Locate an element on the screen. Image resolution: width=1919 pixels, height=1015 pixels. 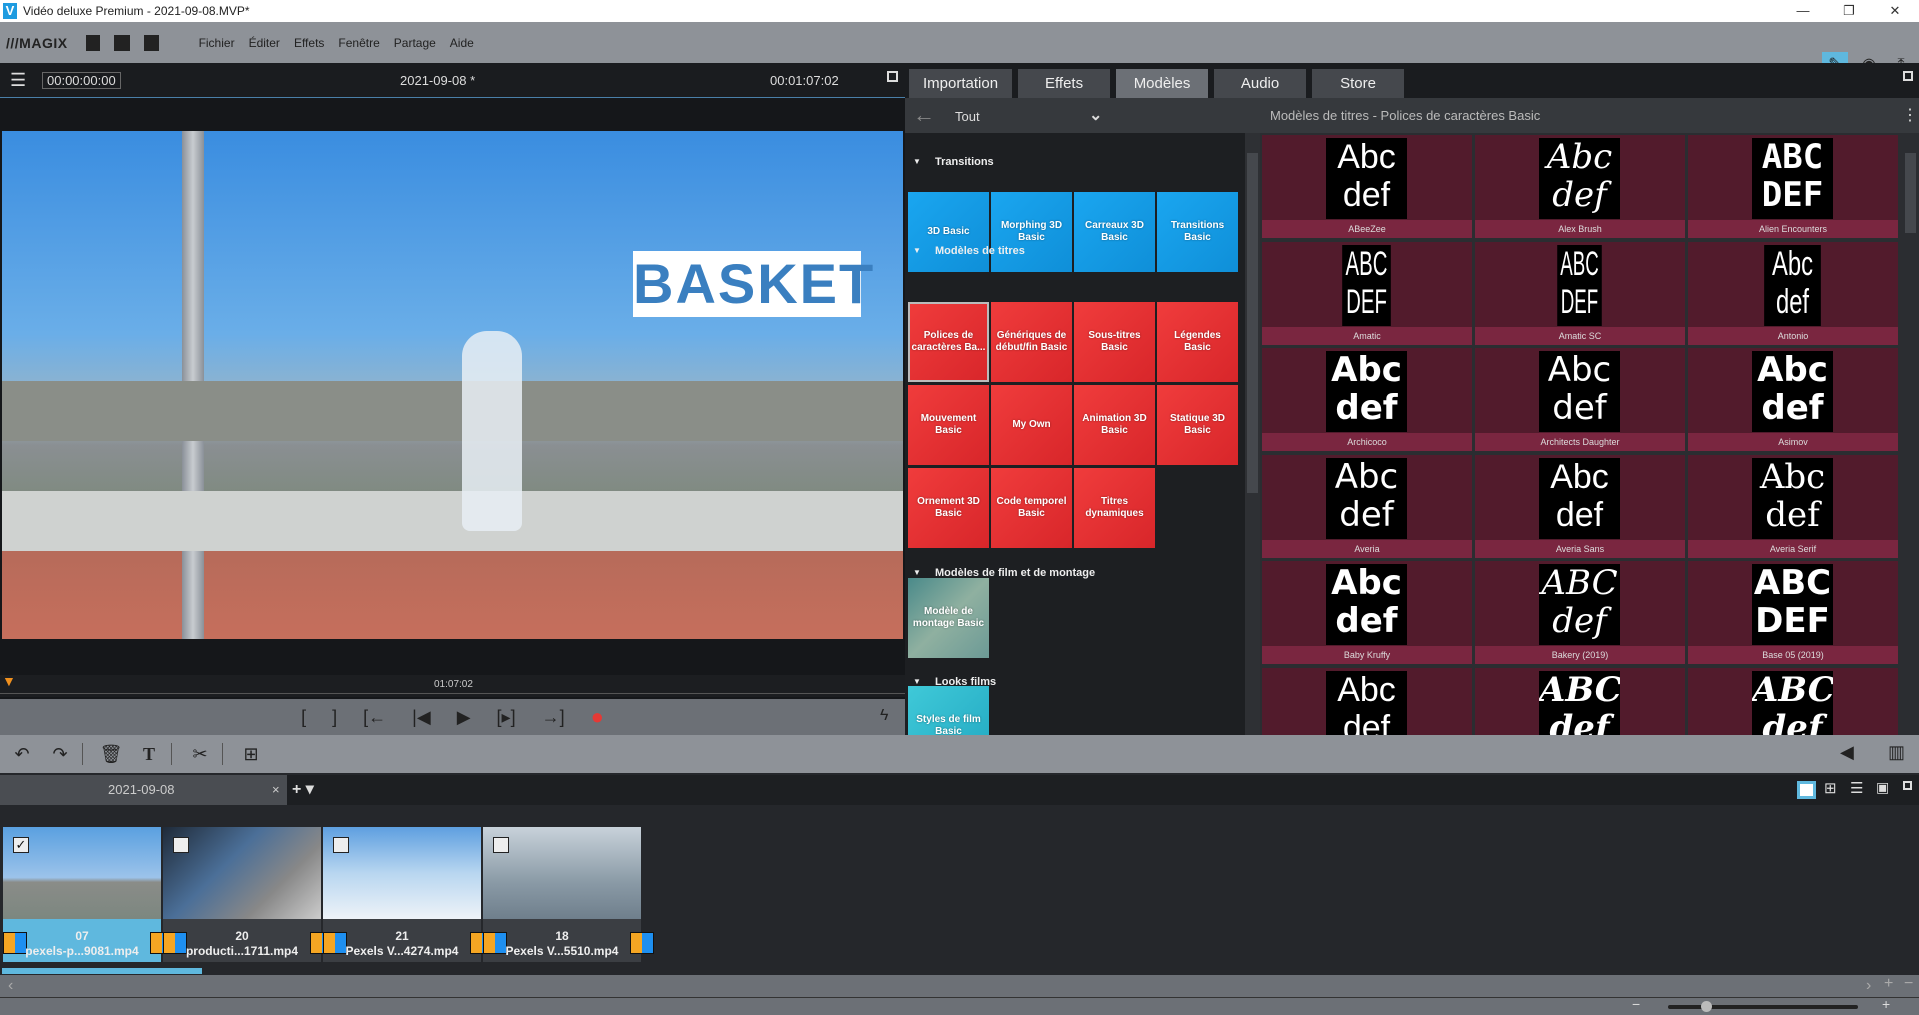
volume-icon: ◀ is located at coordinates (1847, 752).